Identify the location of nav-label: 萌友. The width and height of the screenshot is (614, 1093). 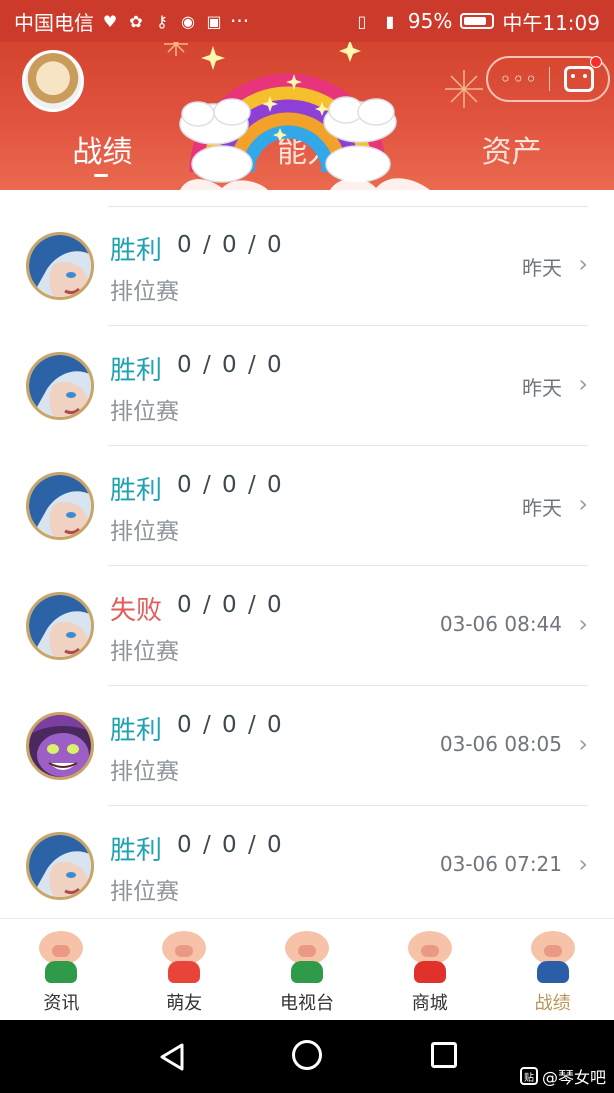
(184, 1003).